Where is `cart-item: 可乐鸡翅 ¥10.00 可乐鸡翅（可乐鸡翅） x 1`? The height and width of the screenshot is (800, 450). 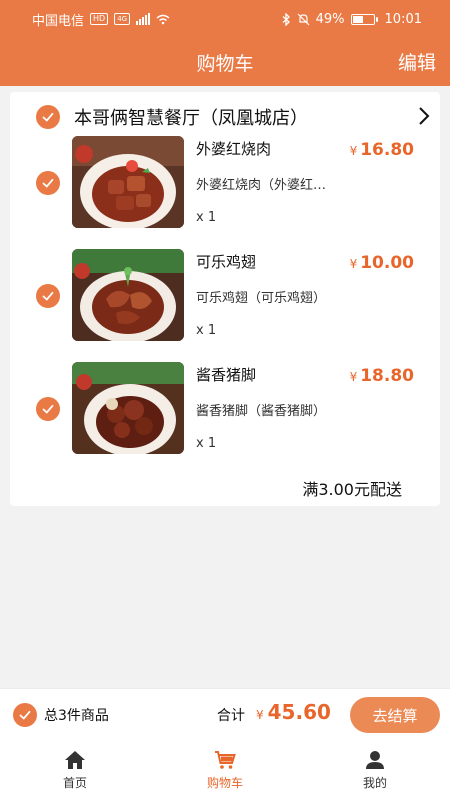 cart-item: 可乐鸡翅 ¥10.00 可乐鸡翅（可乐鸡翅） x 1 is located at coordinates (225, 296).